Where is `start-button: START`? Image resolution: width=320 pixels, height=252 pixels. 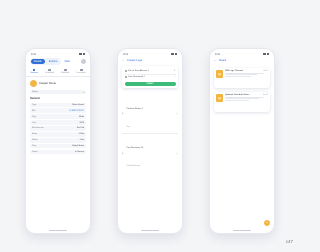
start-button: START is located at coordinates (150, 84).